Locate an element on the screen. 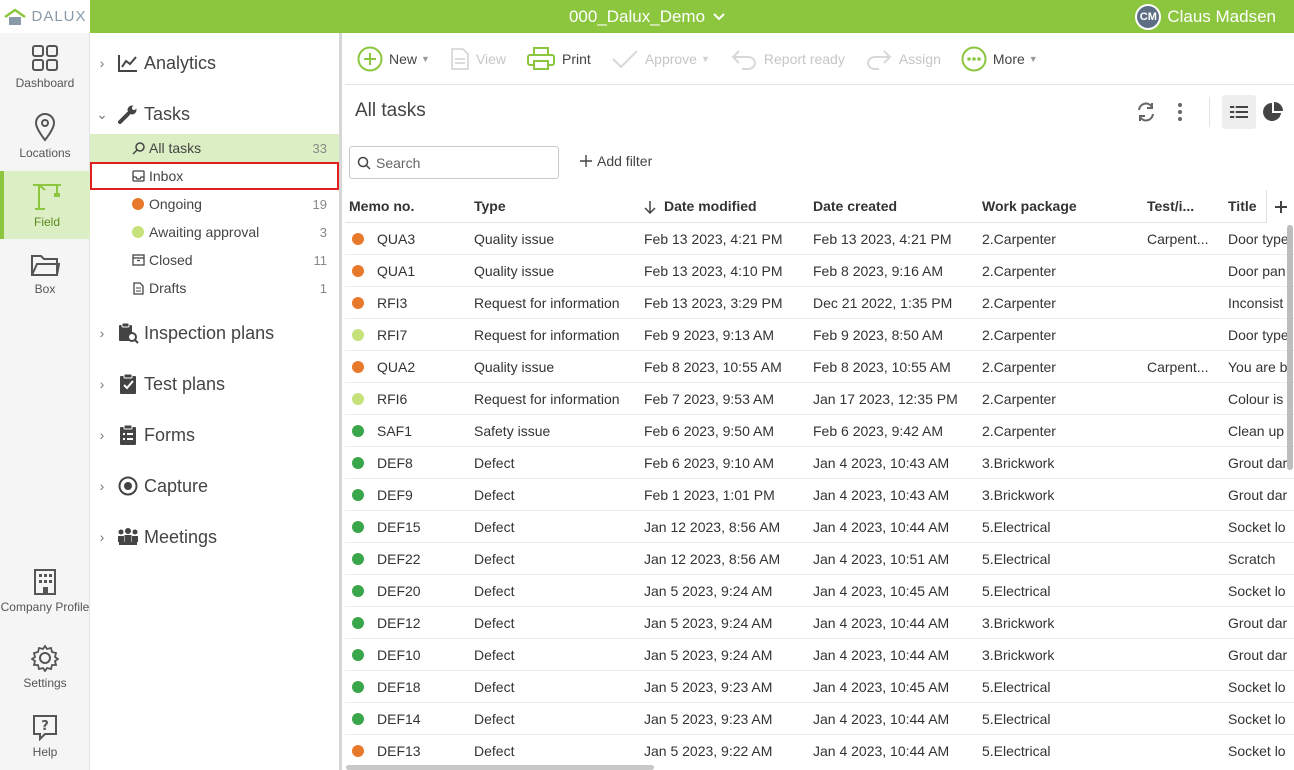 The image size is (1294, 770). horizontal-scrollbar is located at coordinates (500, 767).